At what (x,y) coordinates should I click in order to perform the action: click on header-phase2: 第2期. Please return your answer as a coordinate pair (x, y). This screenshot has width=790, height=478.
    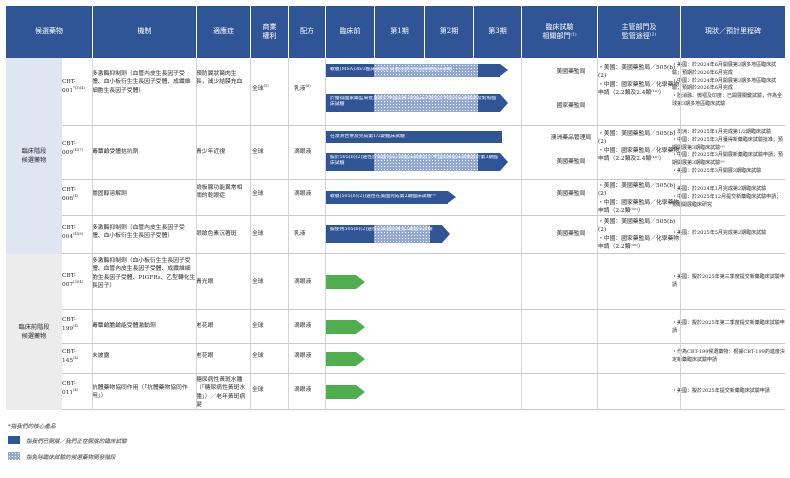
    Looking at the image, I should click on (449, 32).